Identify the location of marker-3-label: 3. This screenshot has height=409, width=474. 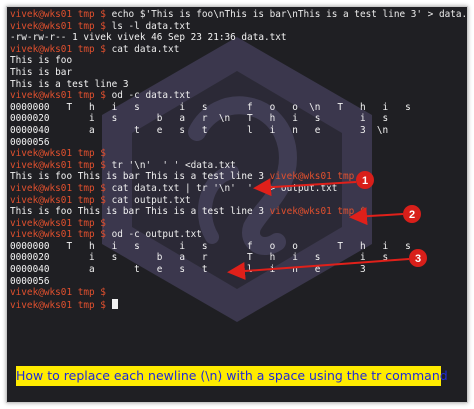
(418, 259).